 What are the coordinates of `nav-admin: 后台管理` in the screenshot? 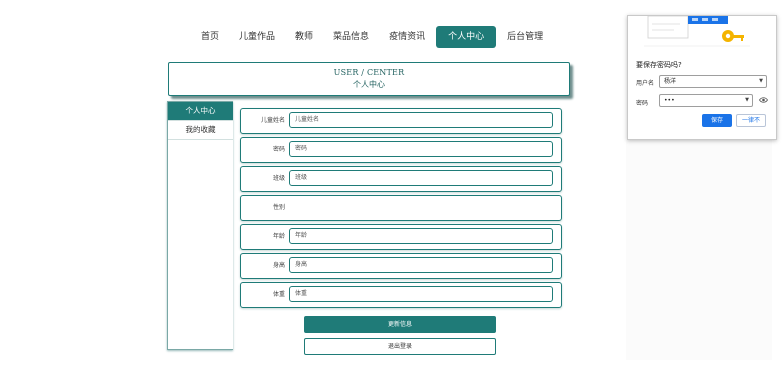 It's located at (525, 37).